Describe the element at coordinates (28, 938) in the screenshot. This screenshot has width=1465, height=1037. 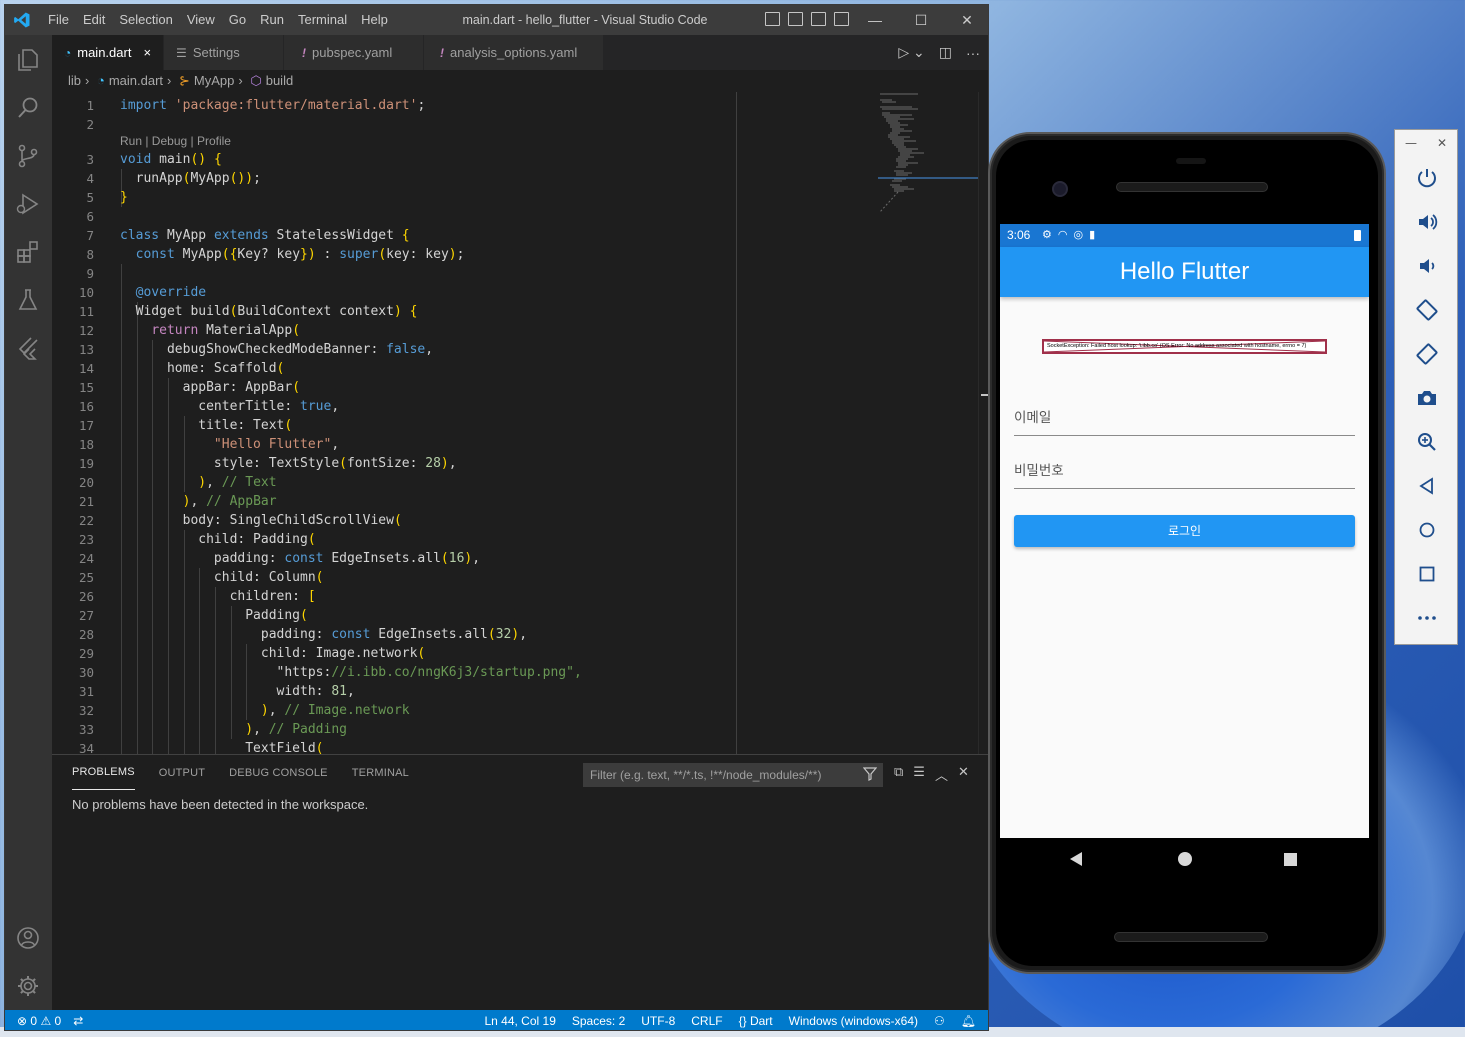
I see `accounts-icon` at that location.